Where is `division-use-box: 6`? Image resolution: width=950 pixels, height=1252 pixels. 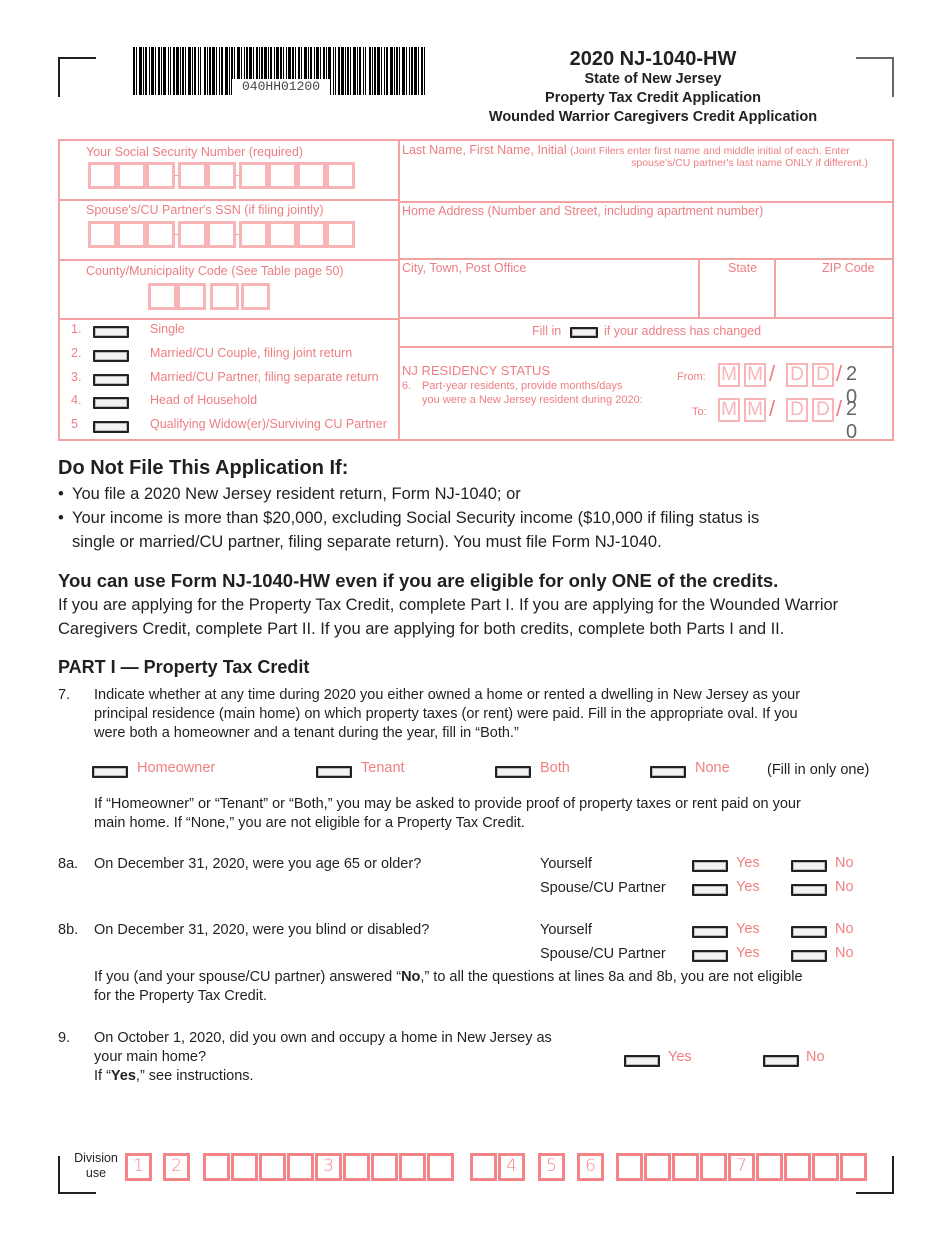 division-use-box: 6 is located at coordinates (590, 1167).